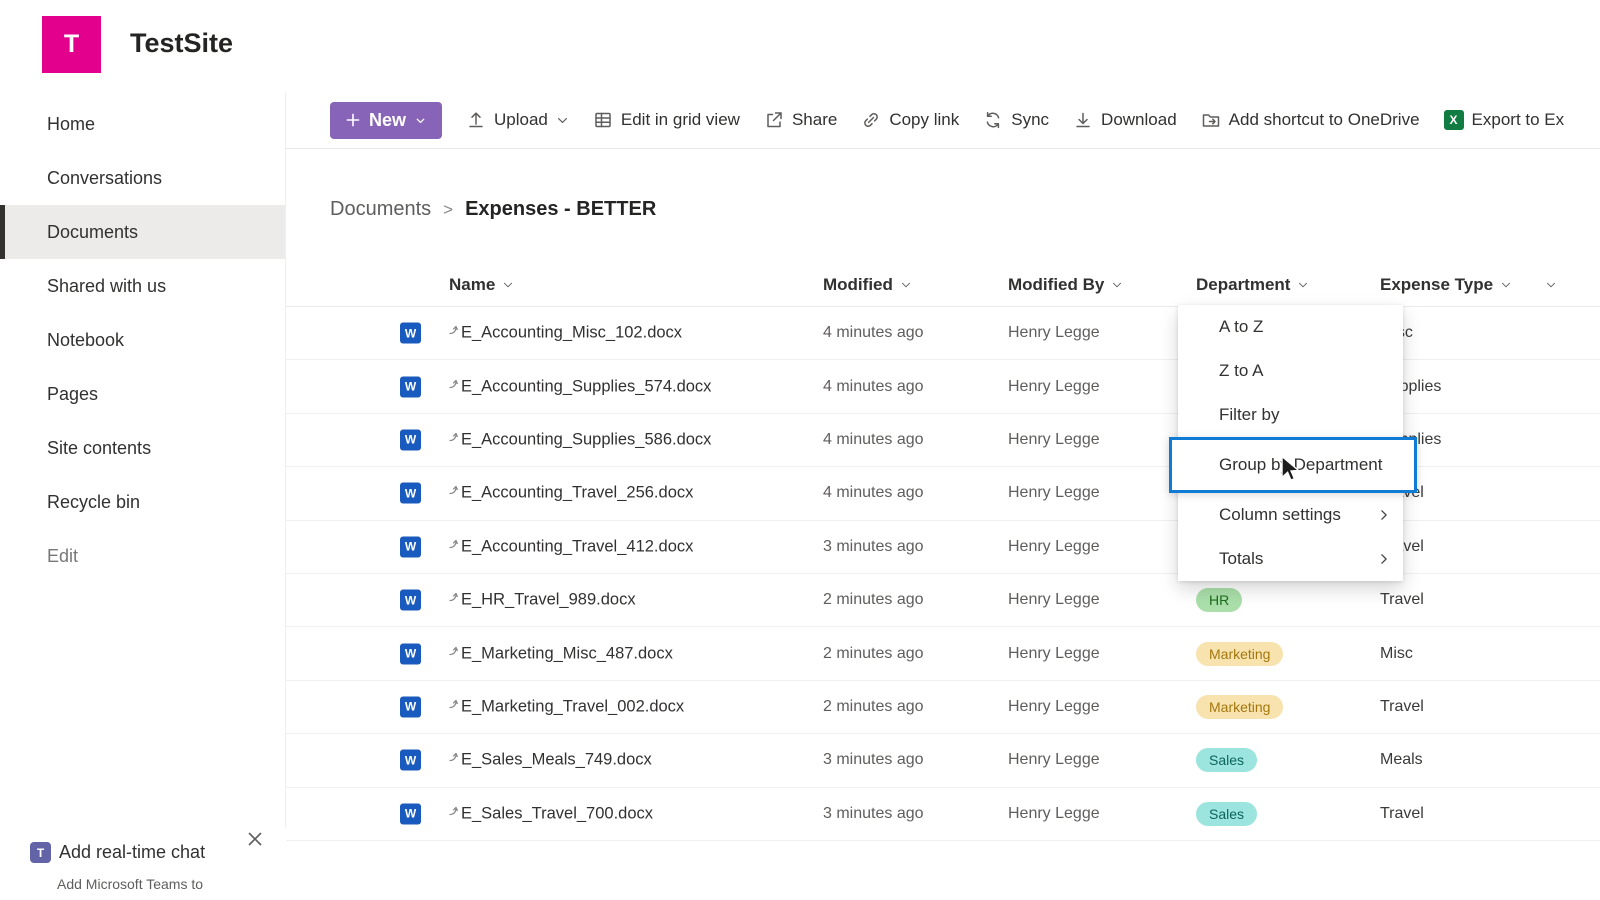  What do you see at coordinates (873, 706) in the screenshot?
I see `modified-value: 2 minutes ago` at bounding box center [873, 706].